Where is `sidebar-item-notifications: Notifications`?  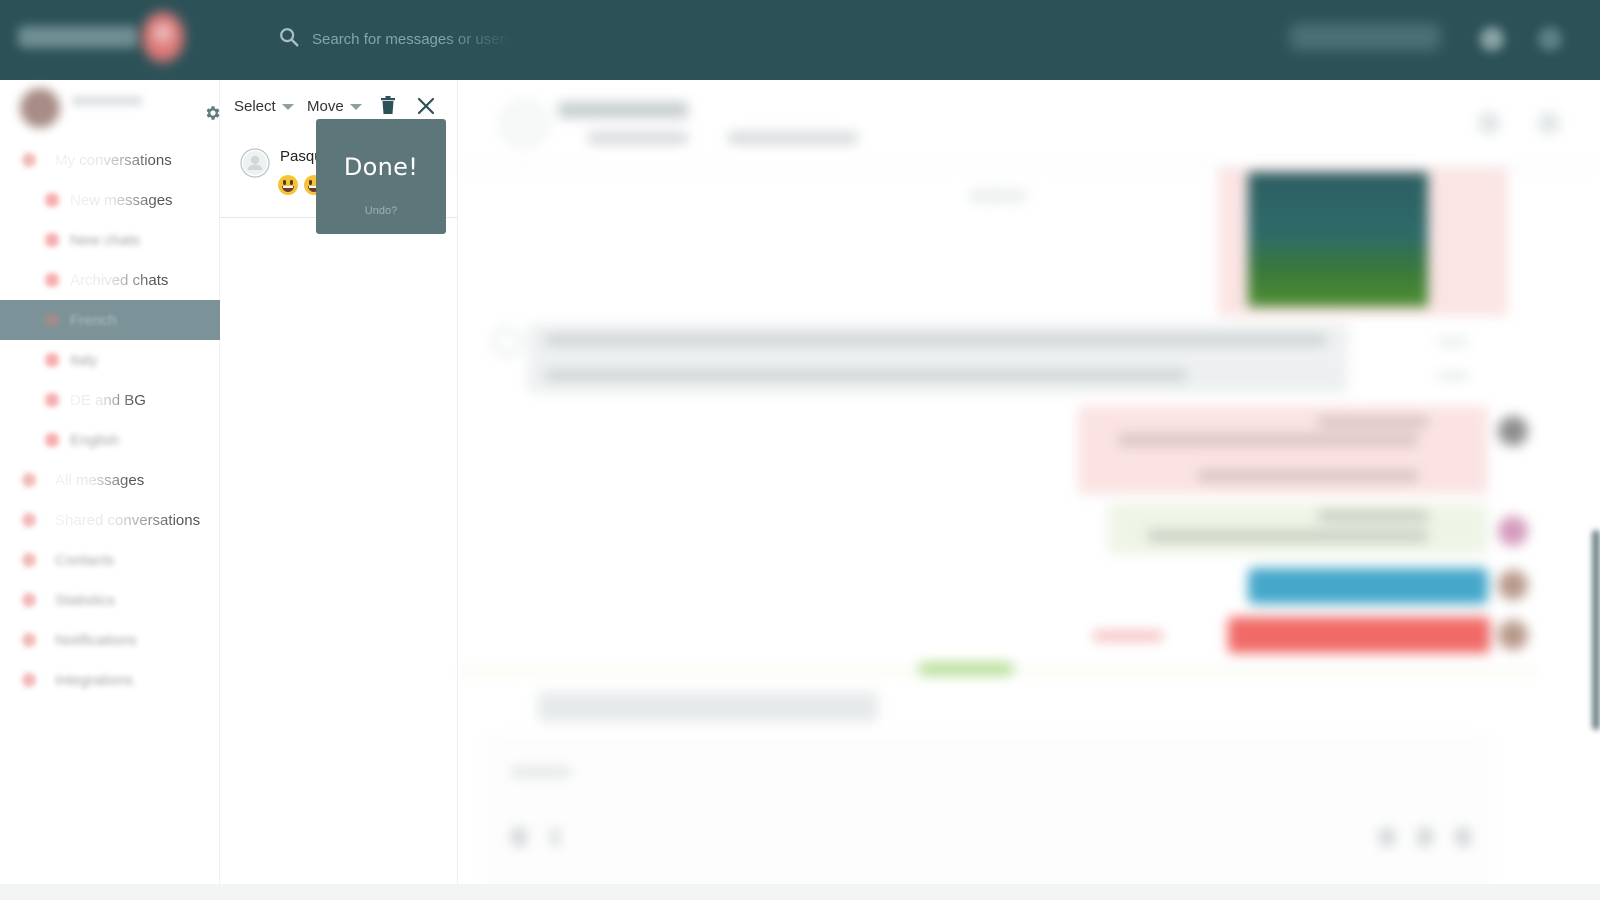
sidebar-item-notifications: Notifications is located at coordinates (110, 640).